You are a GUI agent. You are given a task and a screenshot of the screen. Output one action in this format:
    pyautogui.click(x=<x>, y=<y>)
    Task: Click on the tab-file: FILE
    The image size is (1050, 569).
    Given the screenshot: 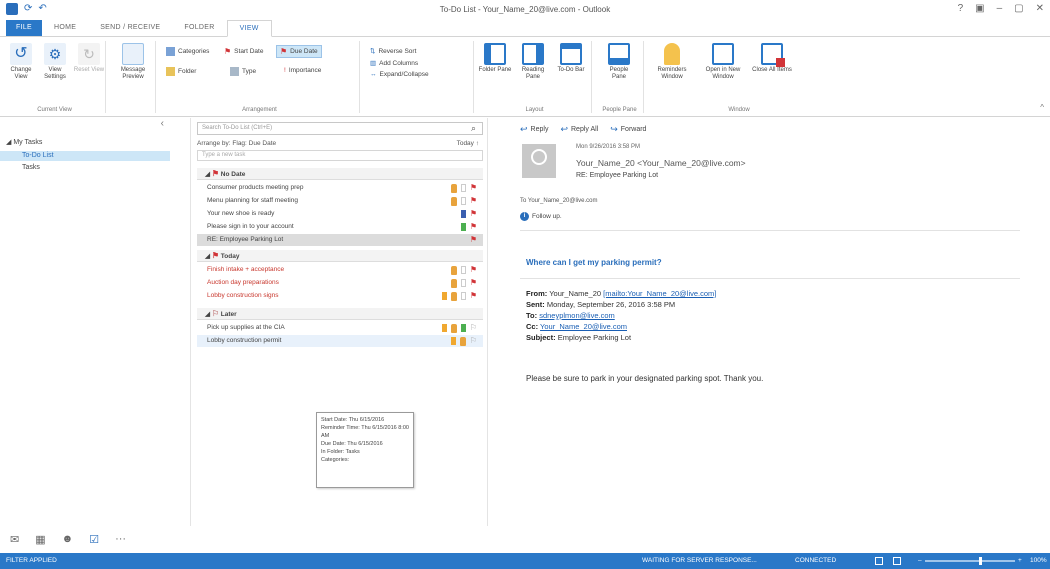 What is the action you would take?
    pyautogui.click(x=24, y=28)
    